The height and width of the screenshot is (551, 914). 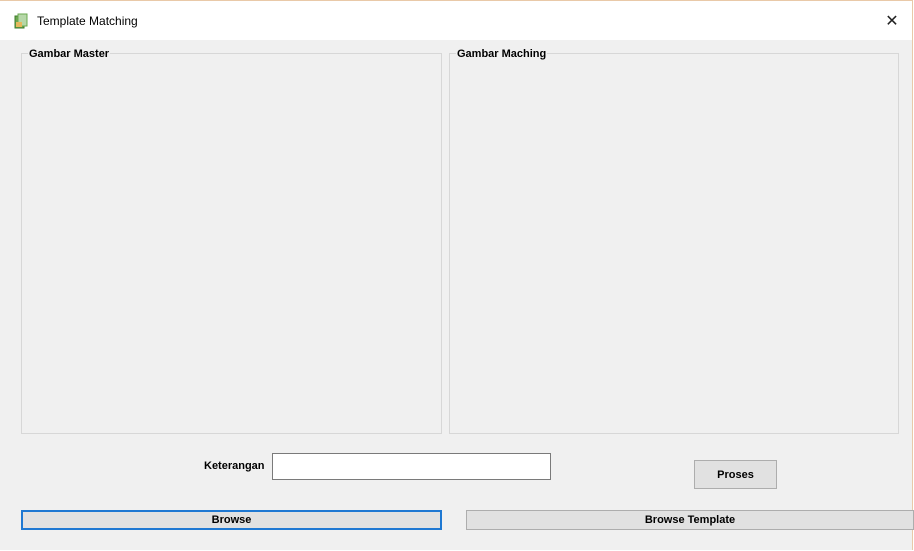 What do you see at coordinates (690, 520) in the screenshot?
I see `browse-template-button: Browse Template` at bounding box center [690, 520].